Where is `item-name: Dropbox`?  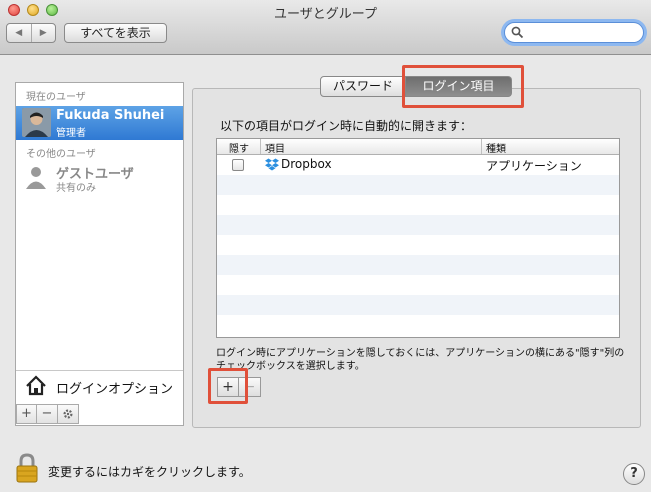 item-name: Dropbox is located at coordinates (306, 164).